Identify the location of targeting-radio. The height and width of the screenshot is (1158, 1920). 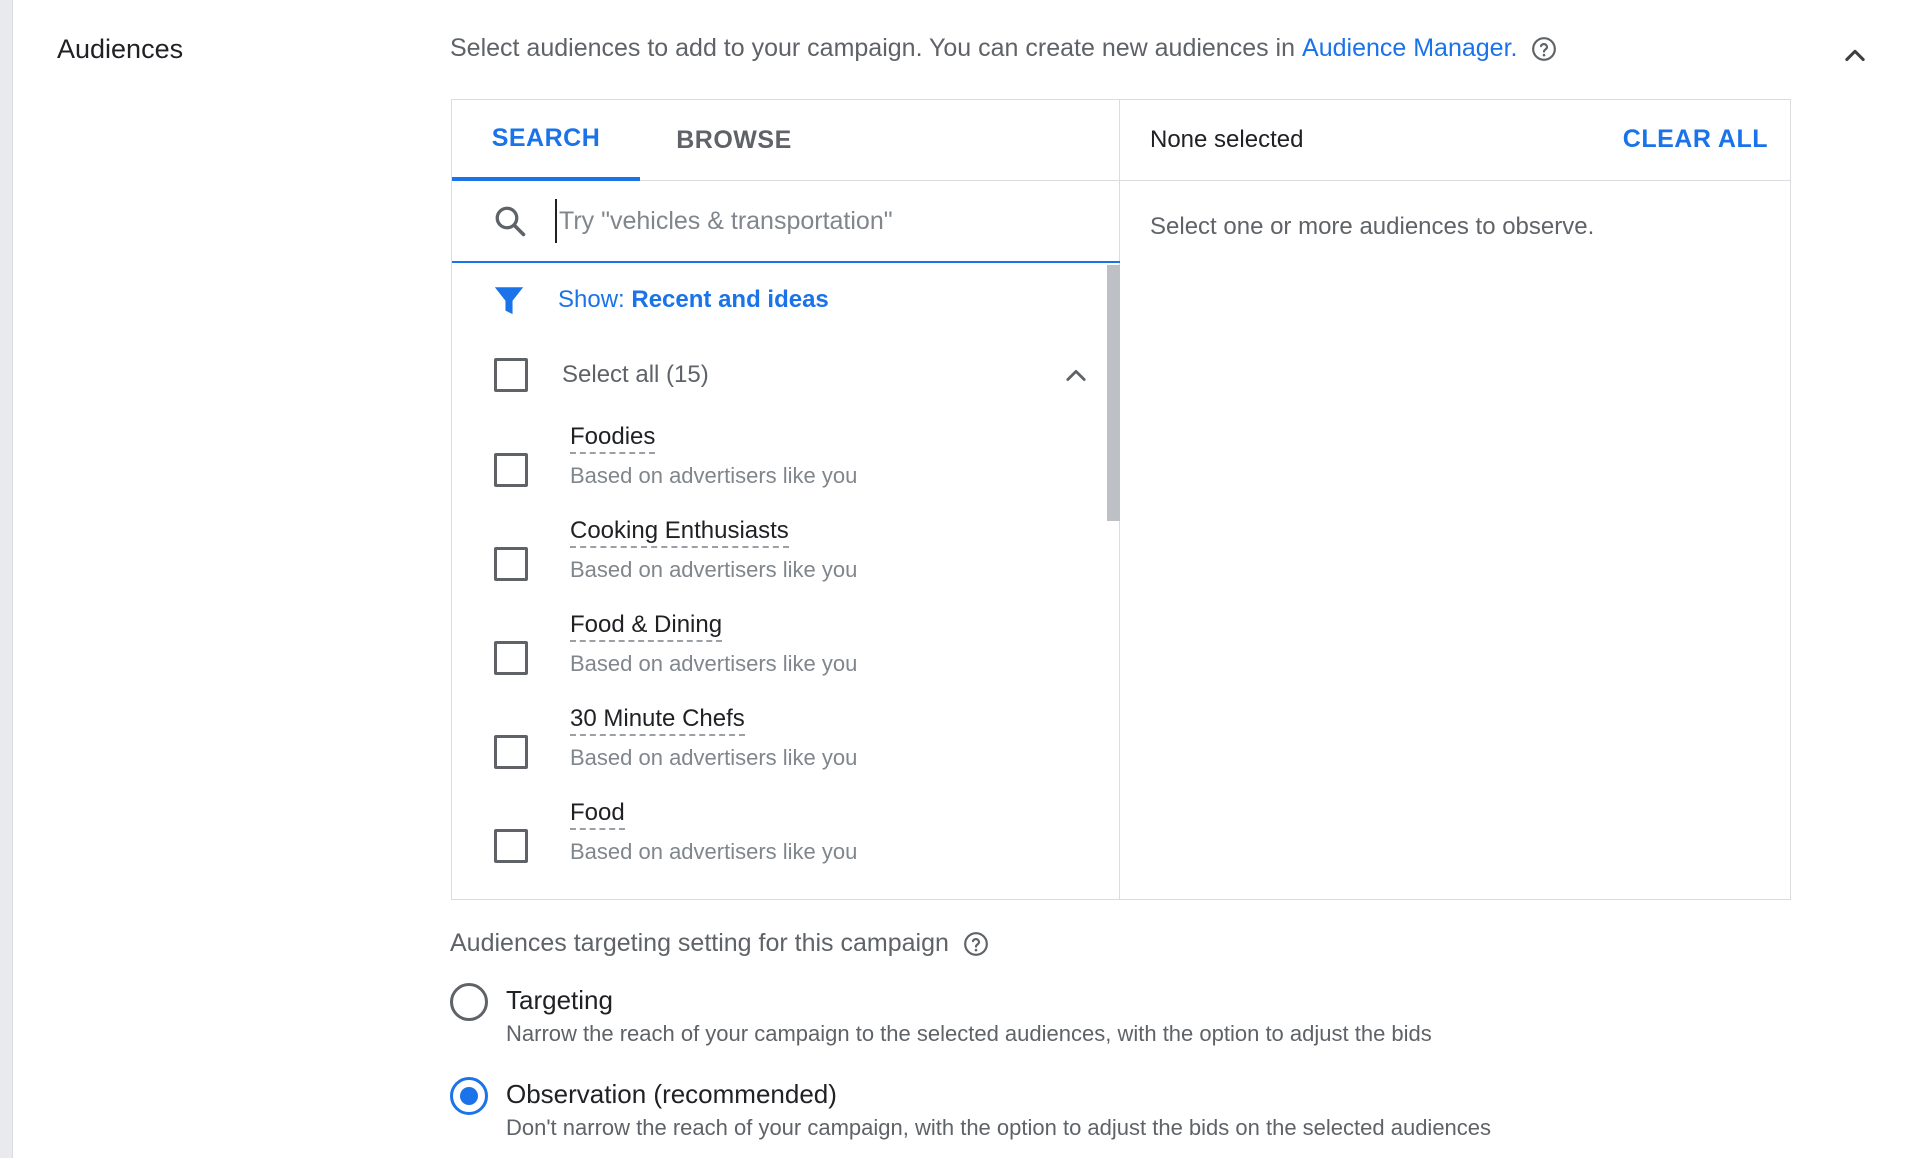
(469, 1002).